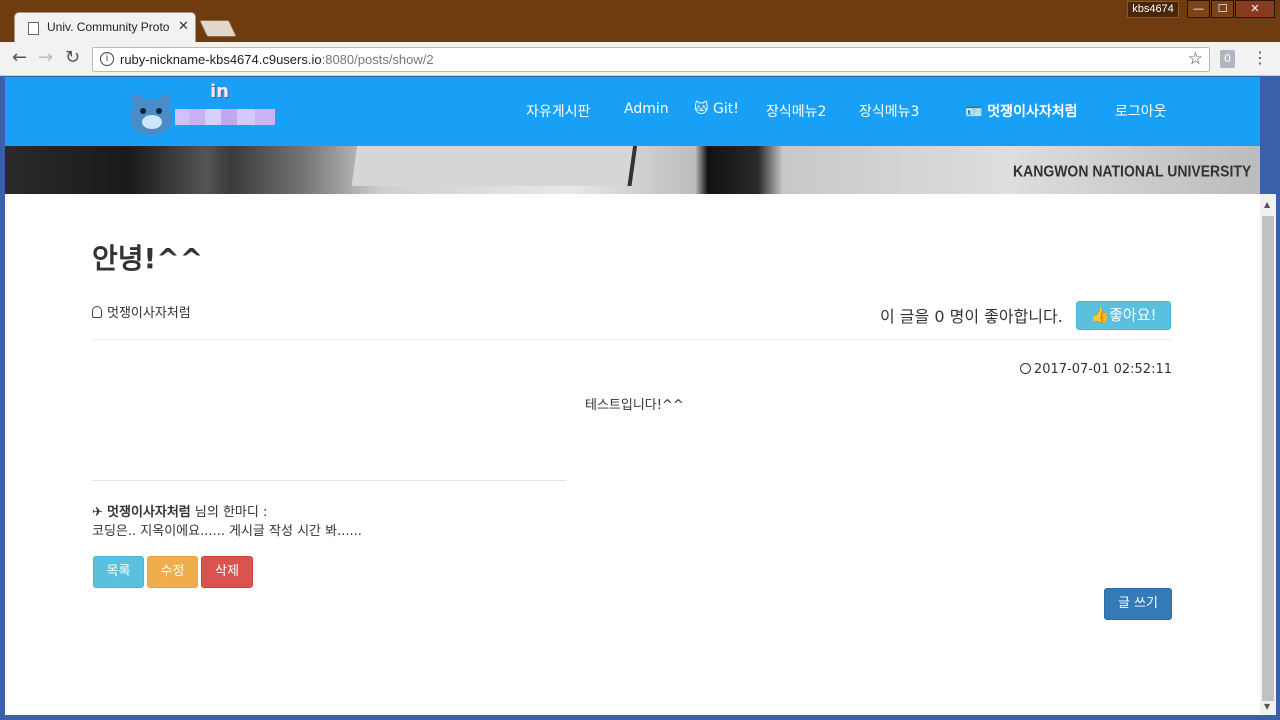 The image size is (1280, 720). I want to click on close-window-button: ✕, so click(1255, 9).